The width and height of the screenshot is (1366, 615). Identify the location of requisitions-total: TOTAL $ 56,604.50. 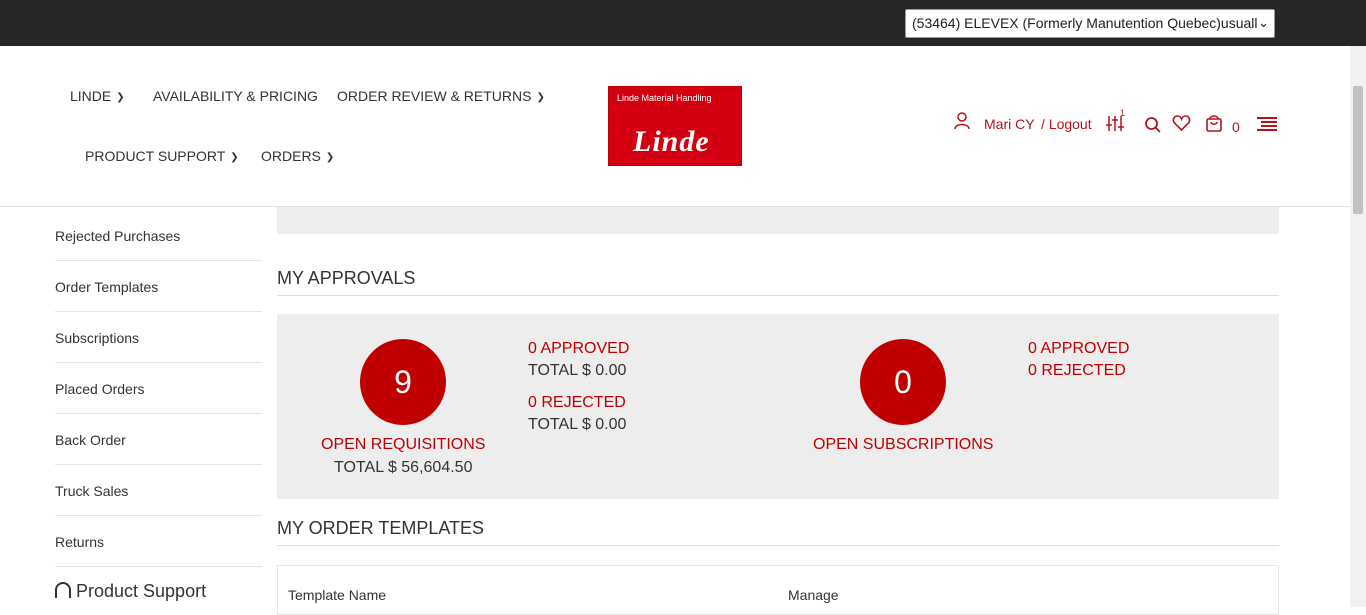
(403, 467).